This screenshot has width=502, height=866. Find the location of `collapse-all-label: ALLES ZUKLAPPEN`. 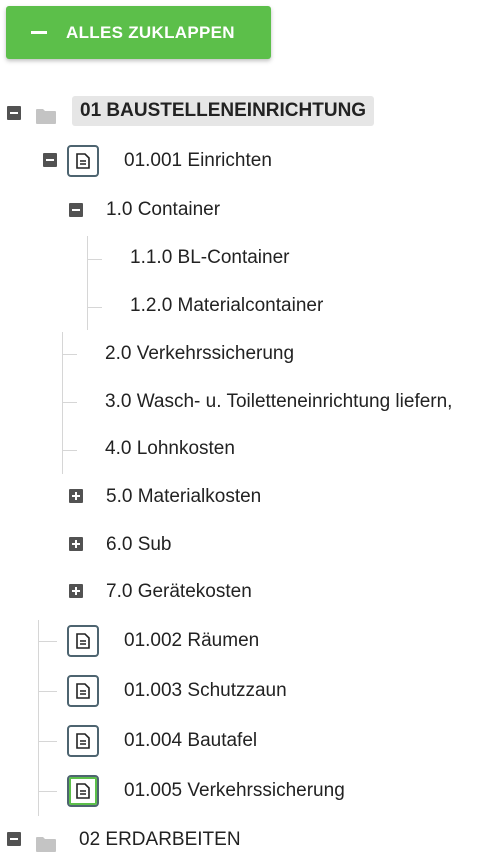

collapse-all-label: ALLES ZUKLAPPEN is located at coordinates (150, 32).